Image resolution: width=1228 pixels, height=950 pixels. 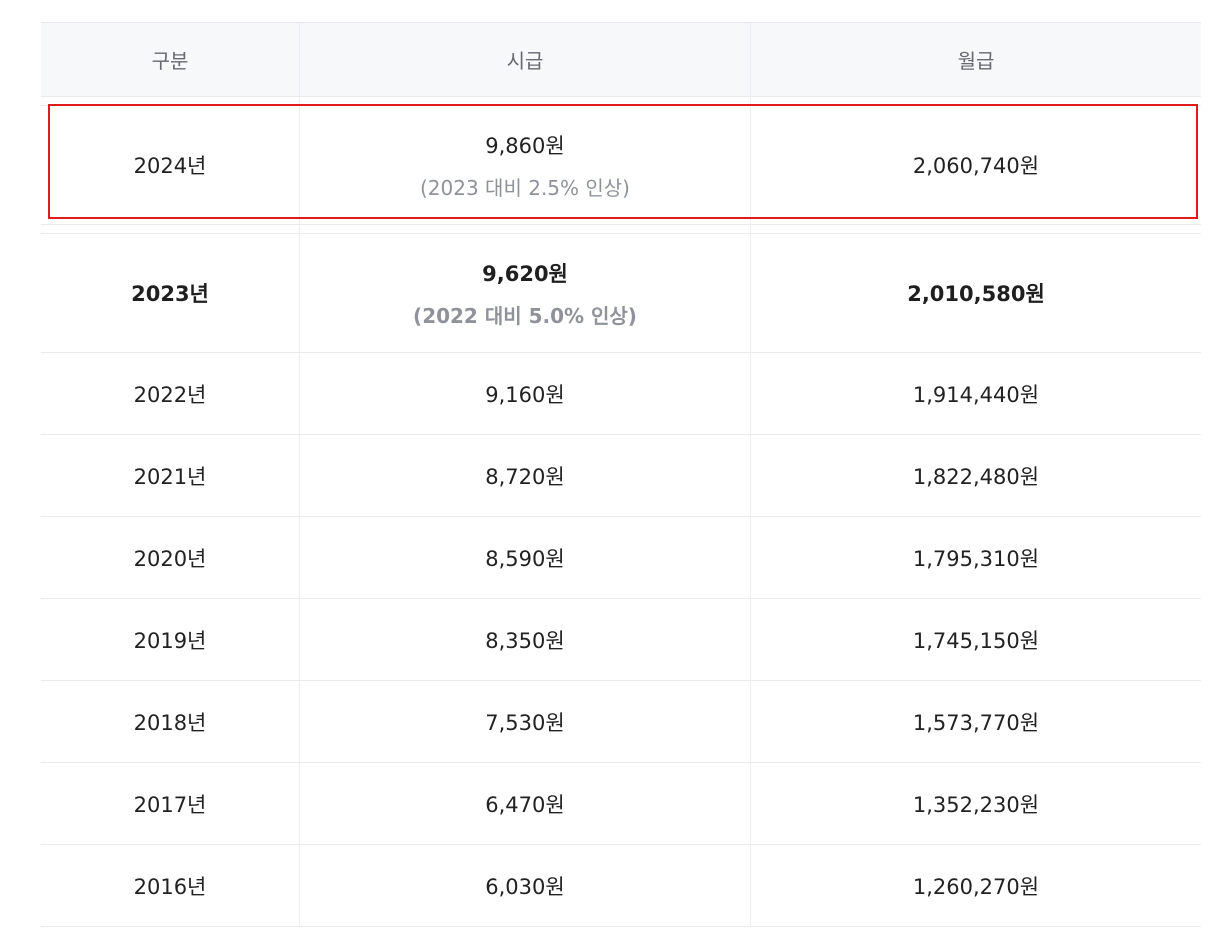 I want to click on hourly-wage-cell: 8,590원, so click(x=524, y=557).